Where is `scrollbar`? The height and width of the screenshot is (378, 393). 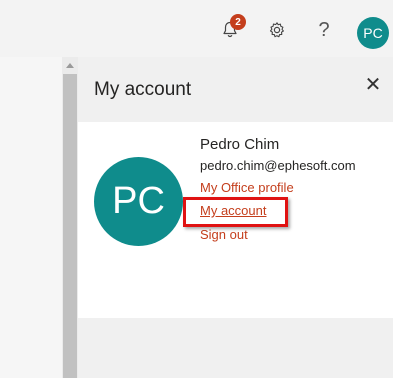
scrollbar is located at coordinates (70, 217).